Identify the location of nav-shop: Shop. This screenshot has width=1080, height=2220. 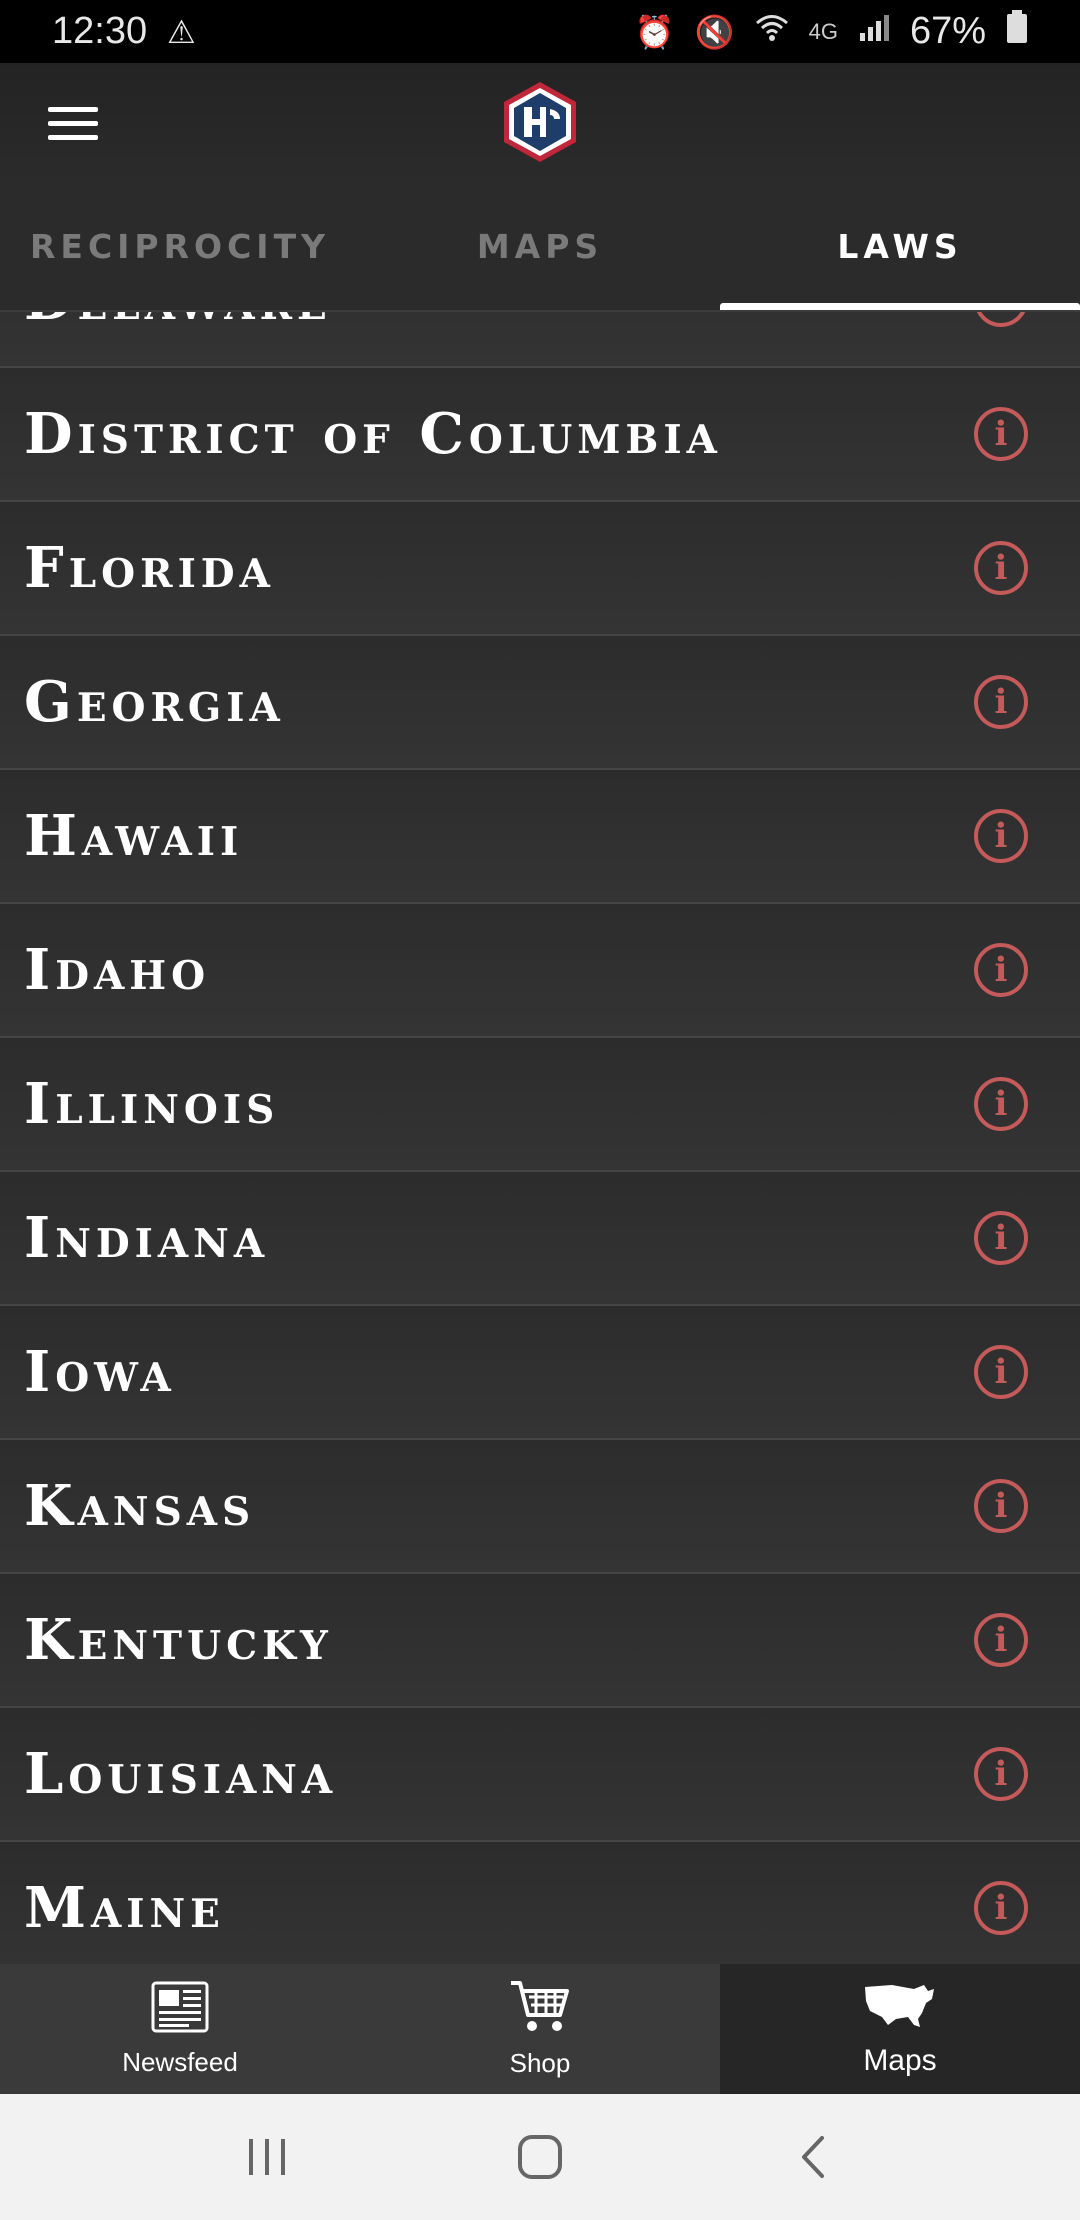
(540, 2029).